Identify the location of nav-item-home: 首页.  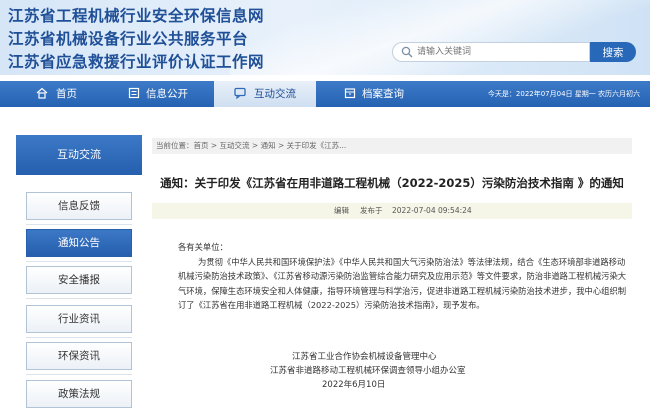
(59, 94).